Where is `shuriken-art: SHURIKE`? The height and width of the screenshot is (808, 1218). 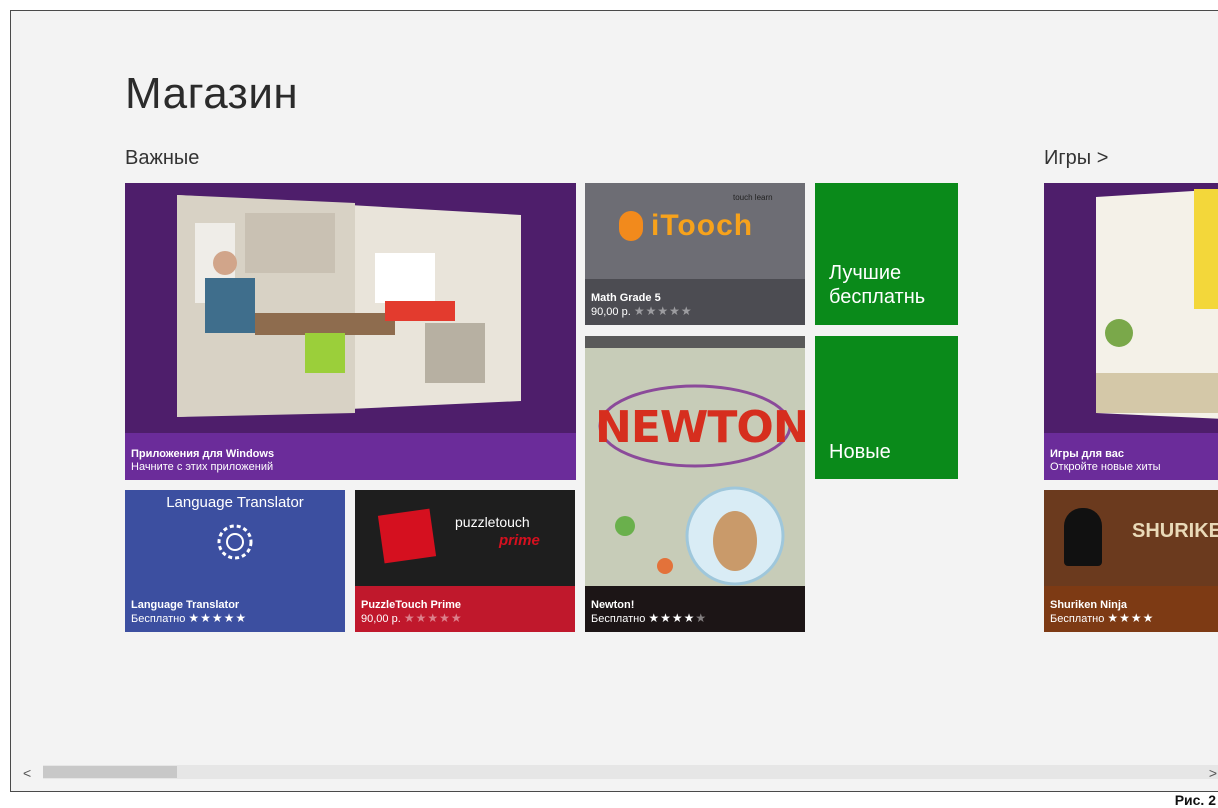
shuriken-art: SHURIKE is located at coordinates (1175, 531).